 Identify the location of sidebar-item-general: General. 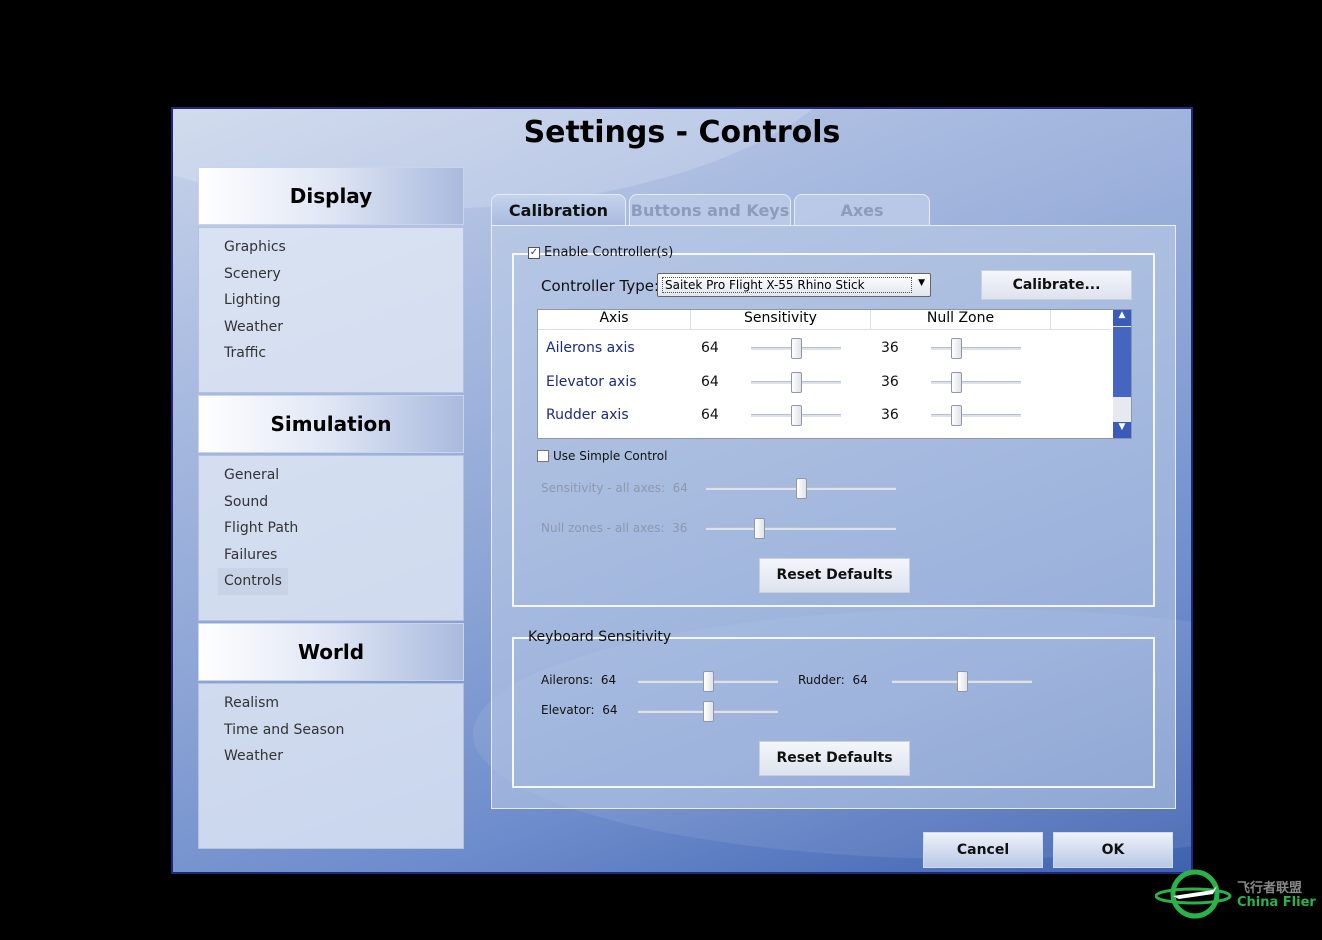
(251, 475).